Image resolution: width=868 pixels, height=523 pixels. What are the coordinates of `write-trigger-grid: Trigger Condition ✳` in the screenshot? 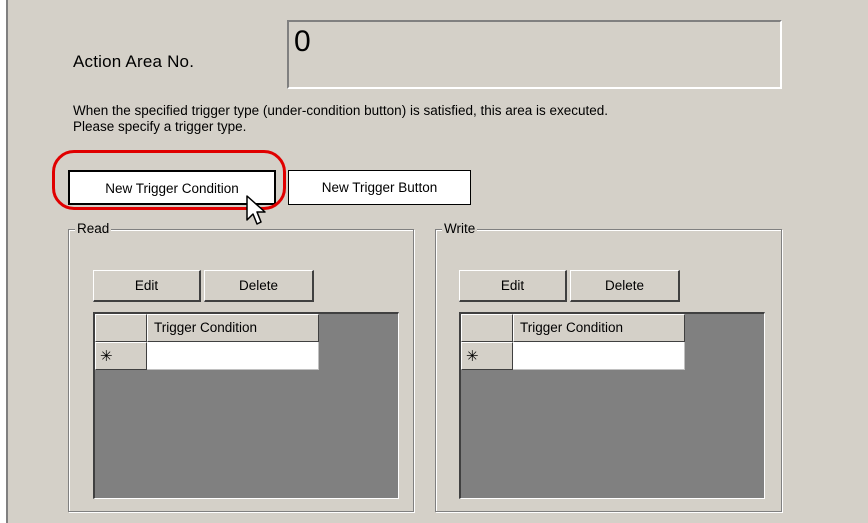 It's located at (612, 405).